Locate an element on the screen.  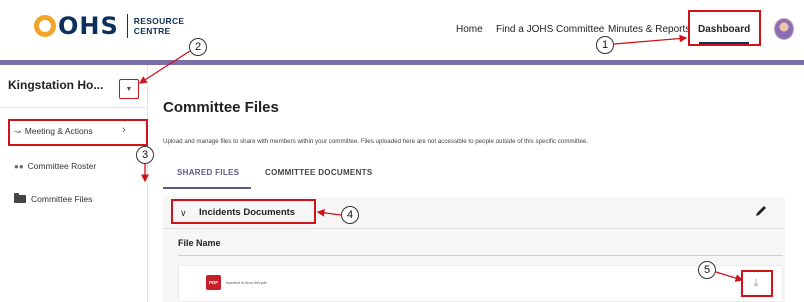
folder-icon is located at coordinates (20, 198).